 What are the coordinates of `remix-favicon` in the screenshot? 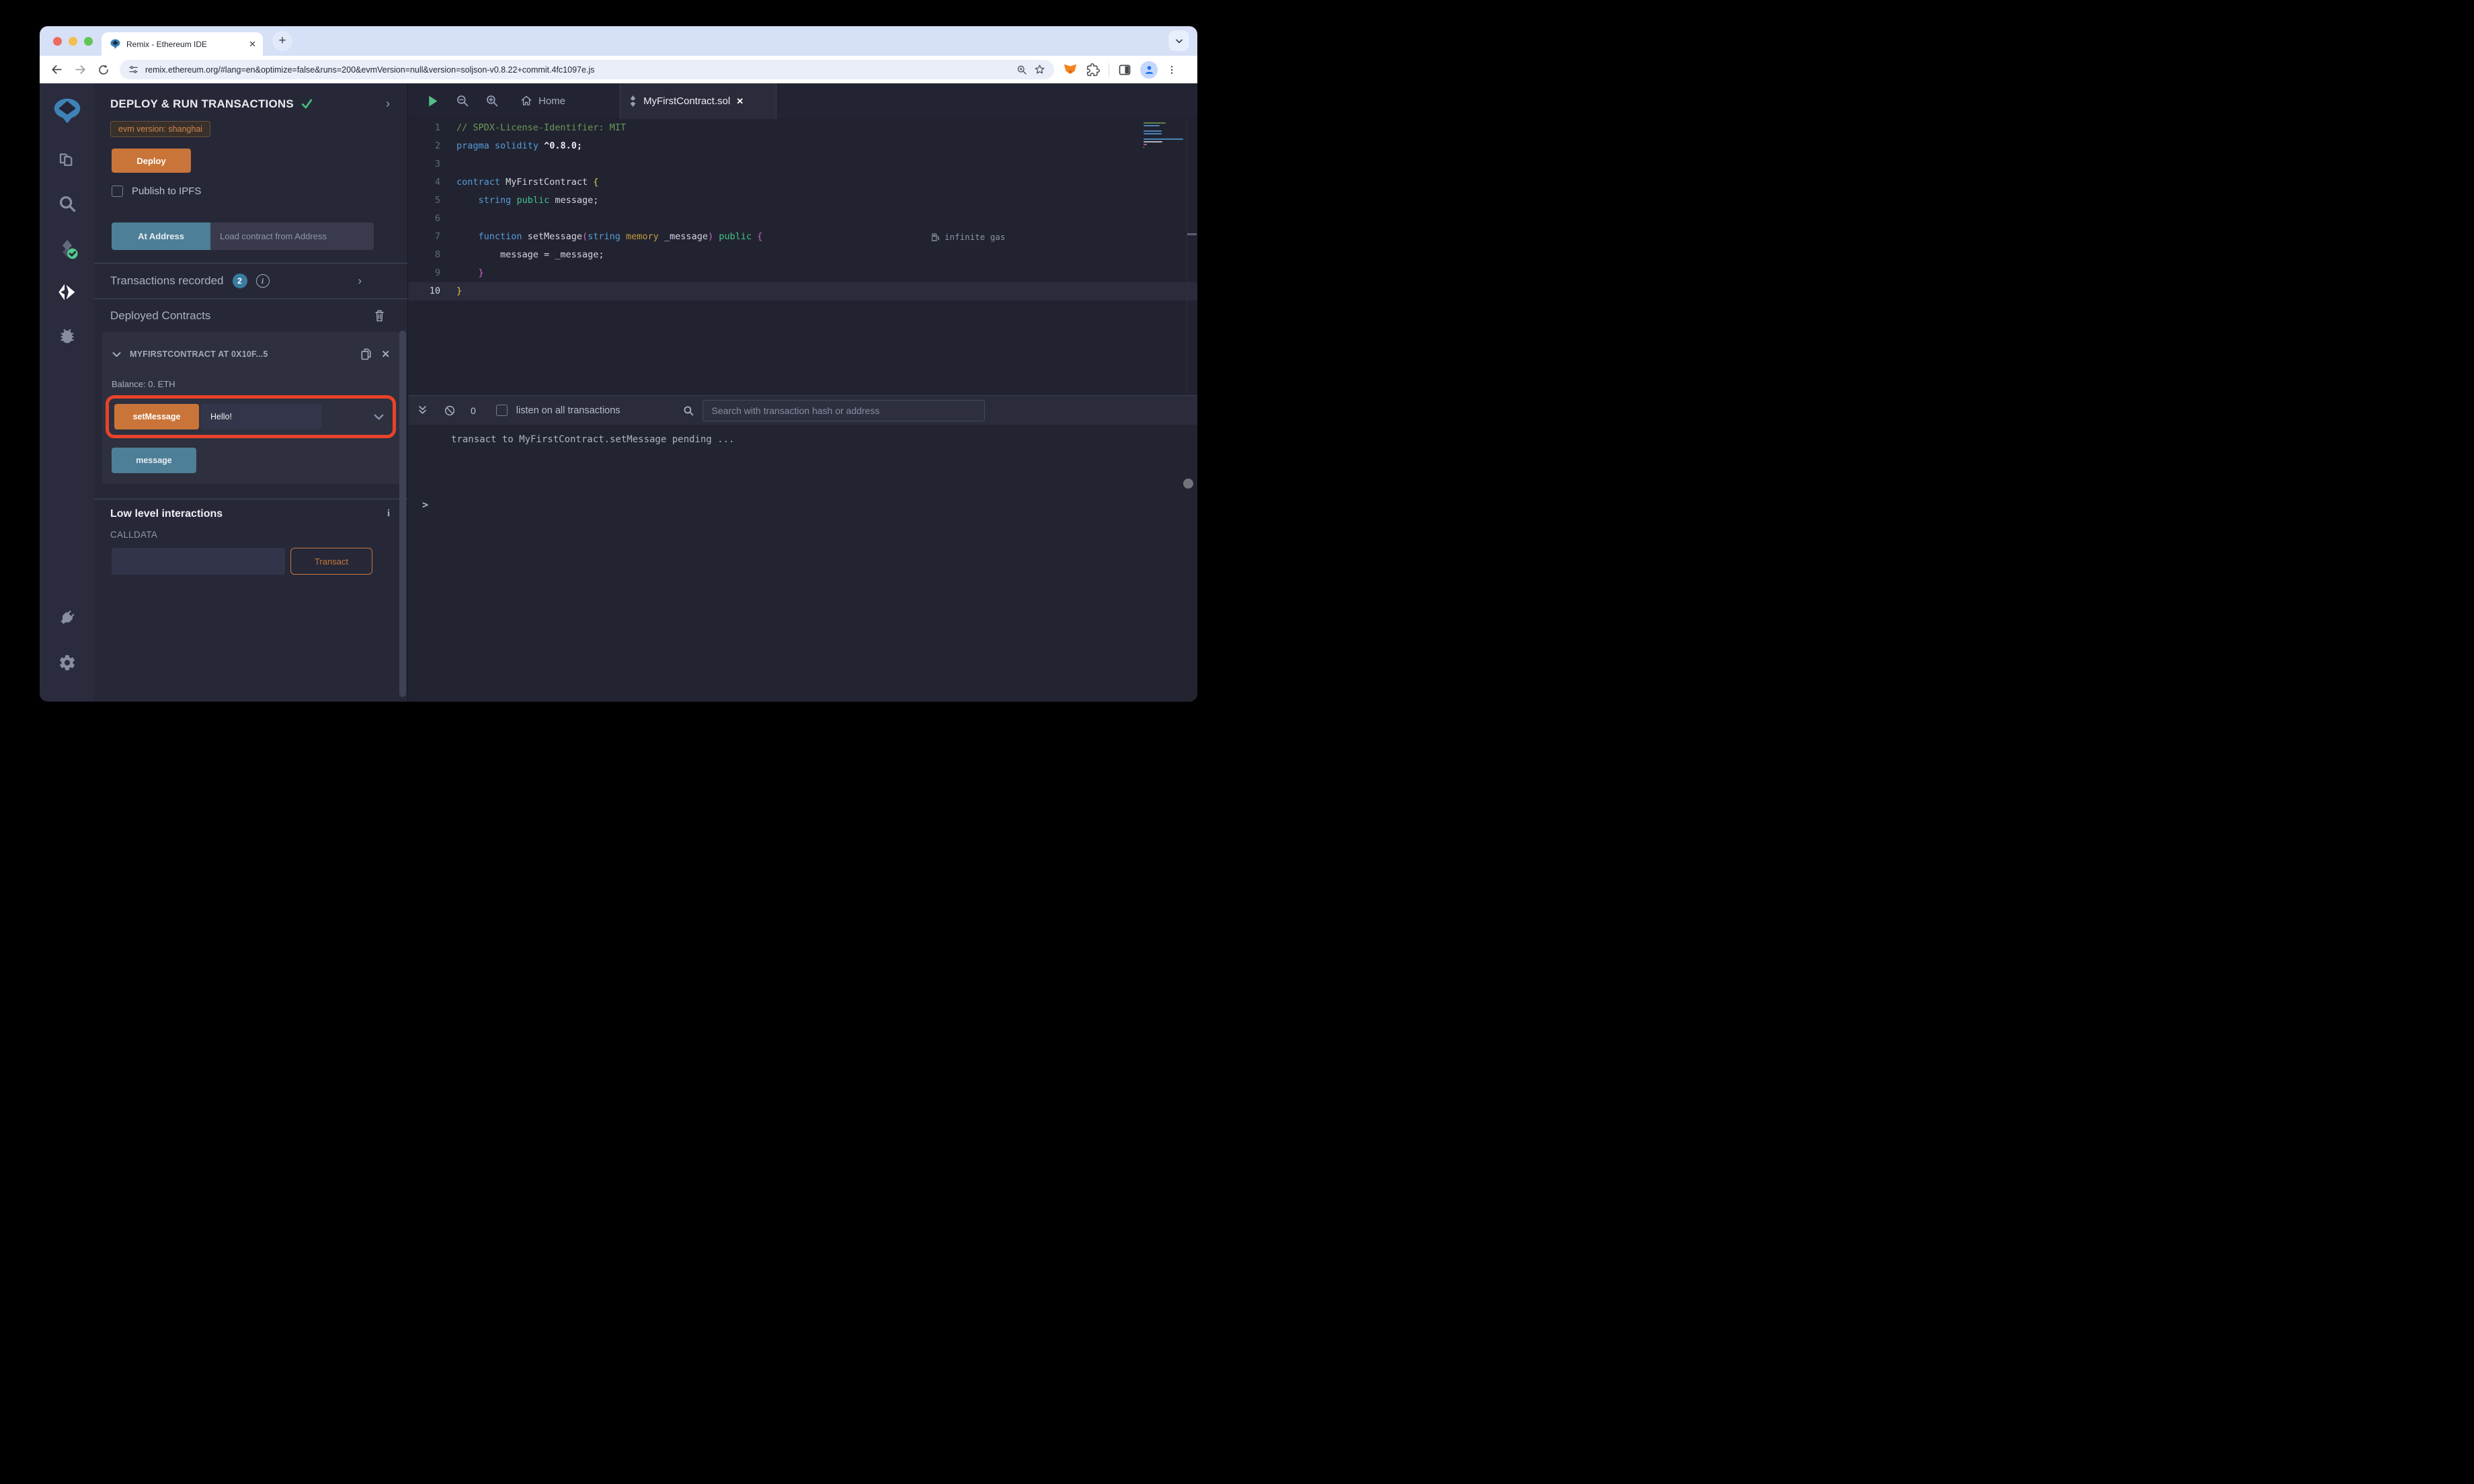 It's located at (115, 44).